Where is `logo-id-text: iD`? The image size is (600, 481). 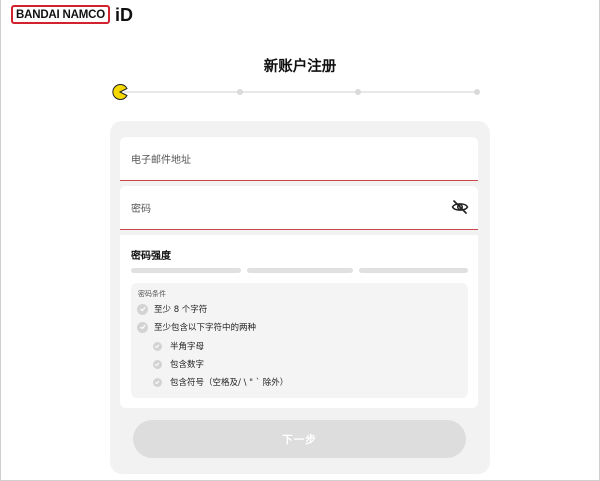 logo-id-text: iD is located at coordinates (123, 14).